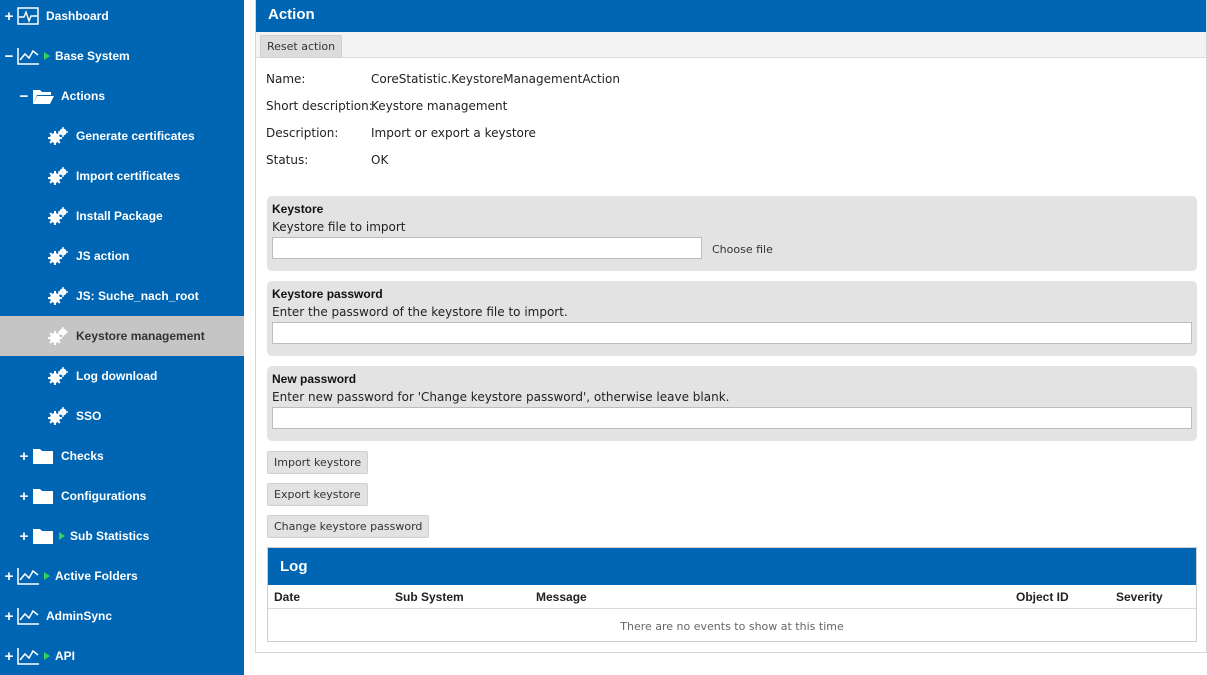 The image size is (1207, 675). Describe the element at coordinates (83, 96) in the screenshot. I see `sidebar-item-label: Actions` at that location.